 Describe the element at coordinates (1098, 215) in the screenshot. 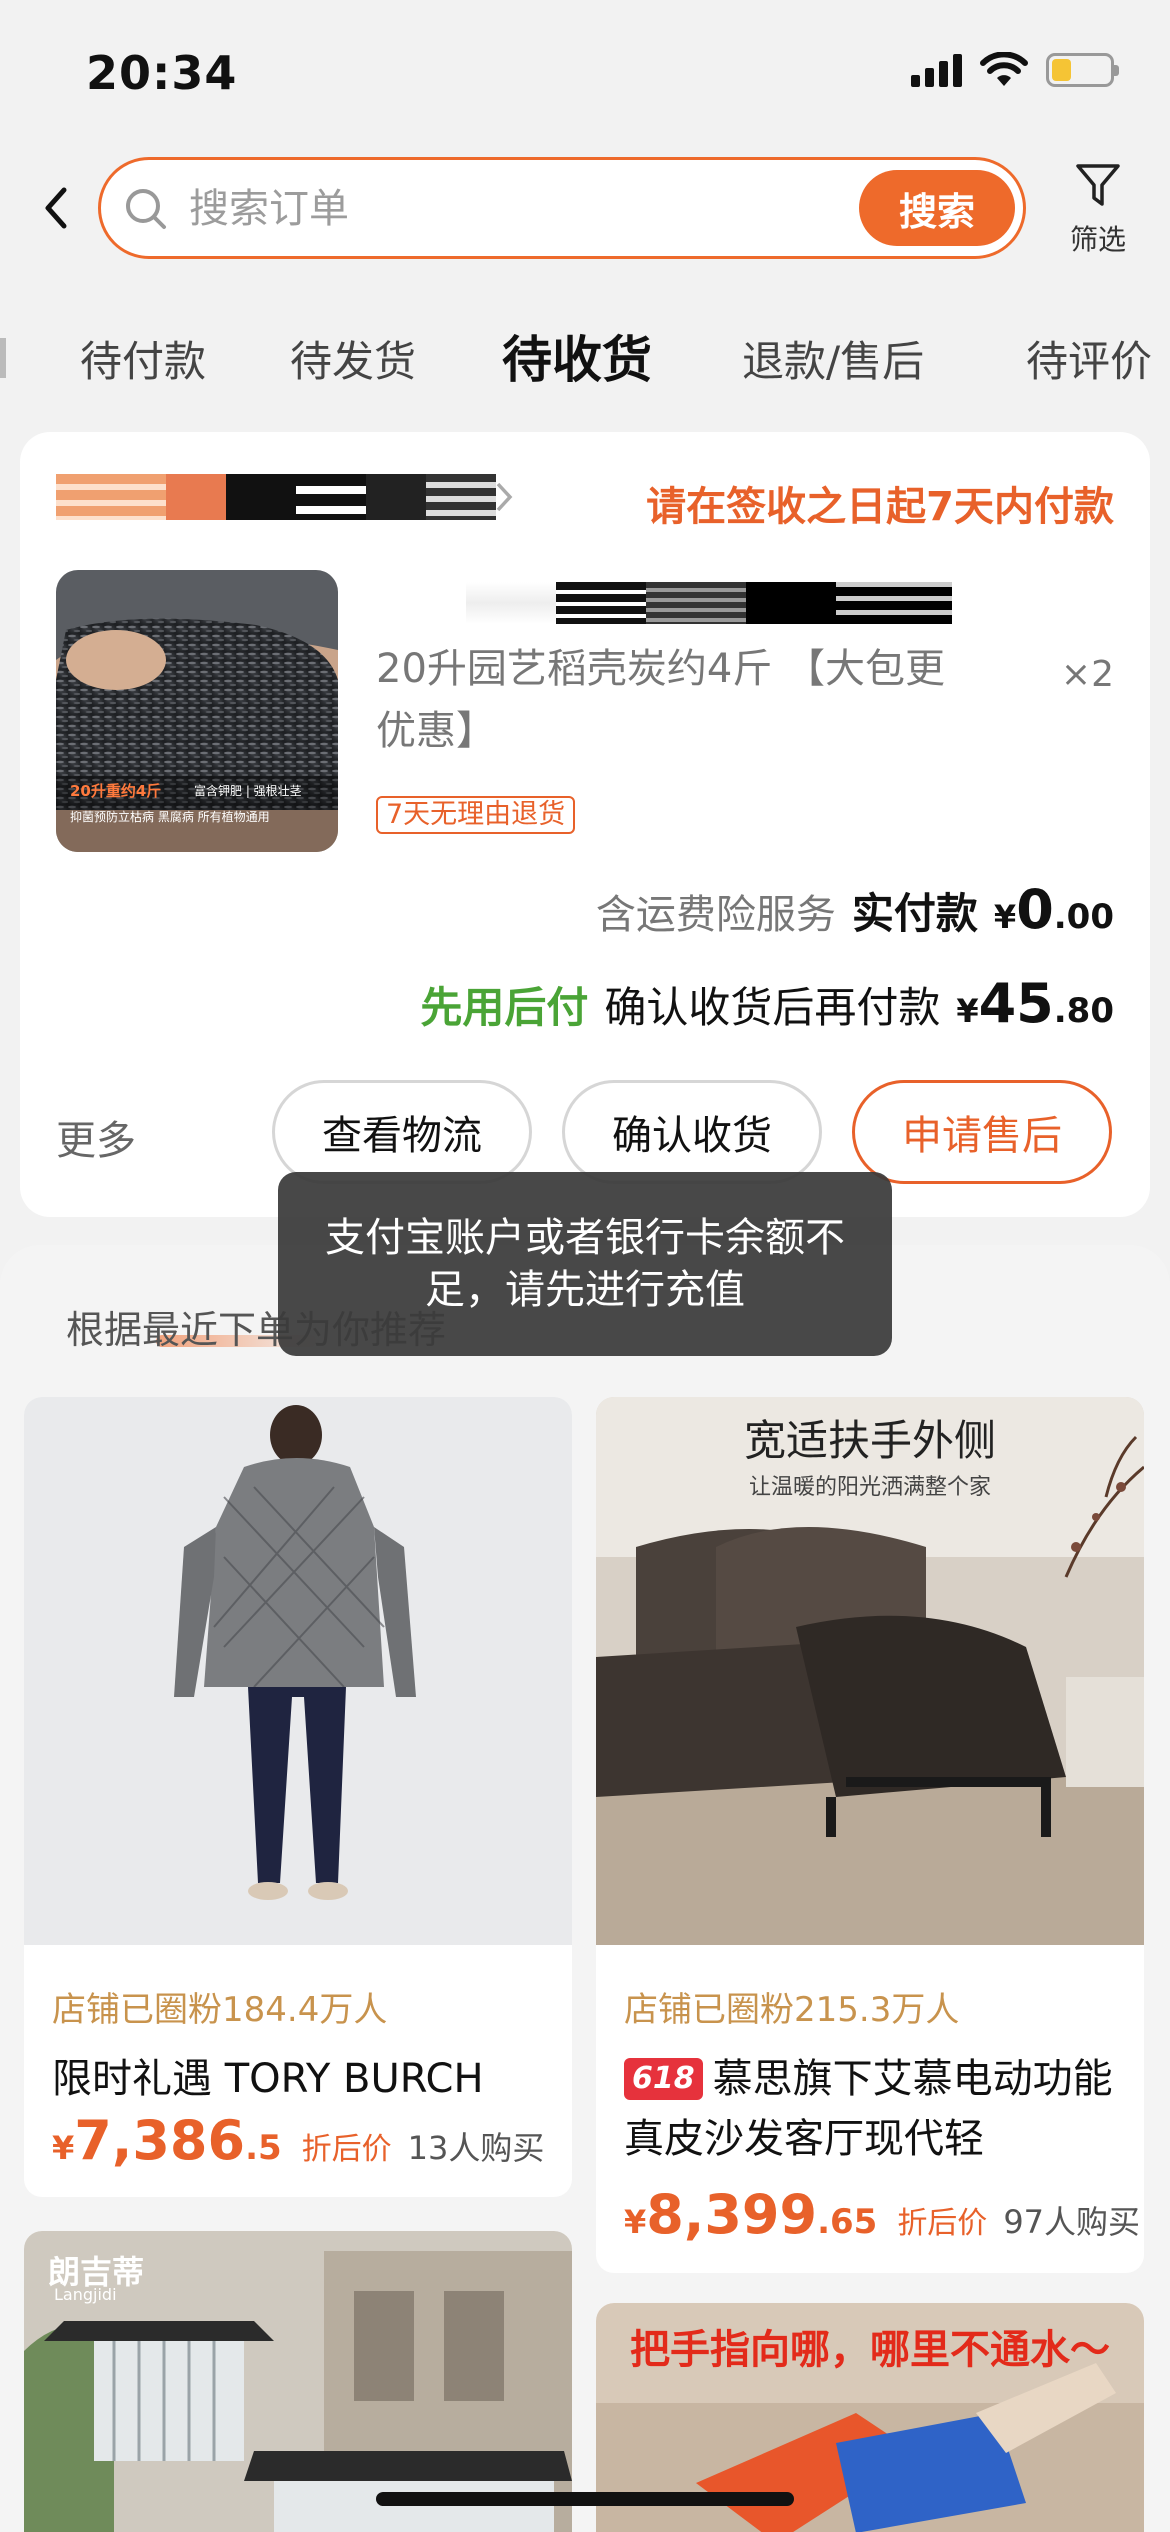

I see `filter-button: 筛选` at that location.